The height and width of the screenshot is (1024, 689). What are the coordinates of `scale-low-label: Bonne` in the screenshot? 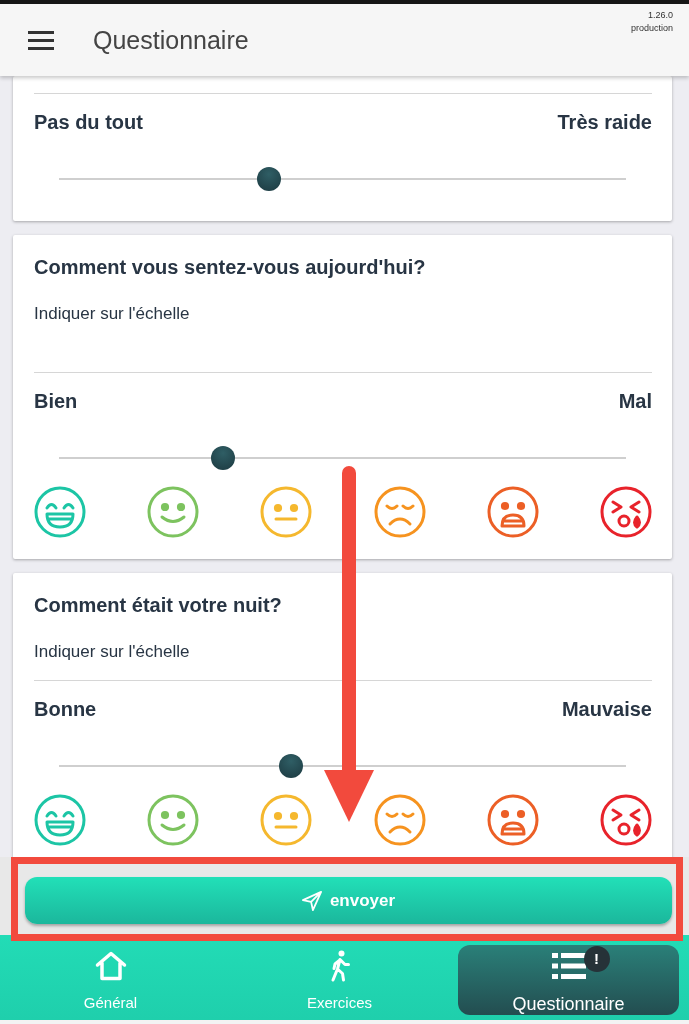 It's located at (65, 709).